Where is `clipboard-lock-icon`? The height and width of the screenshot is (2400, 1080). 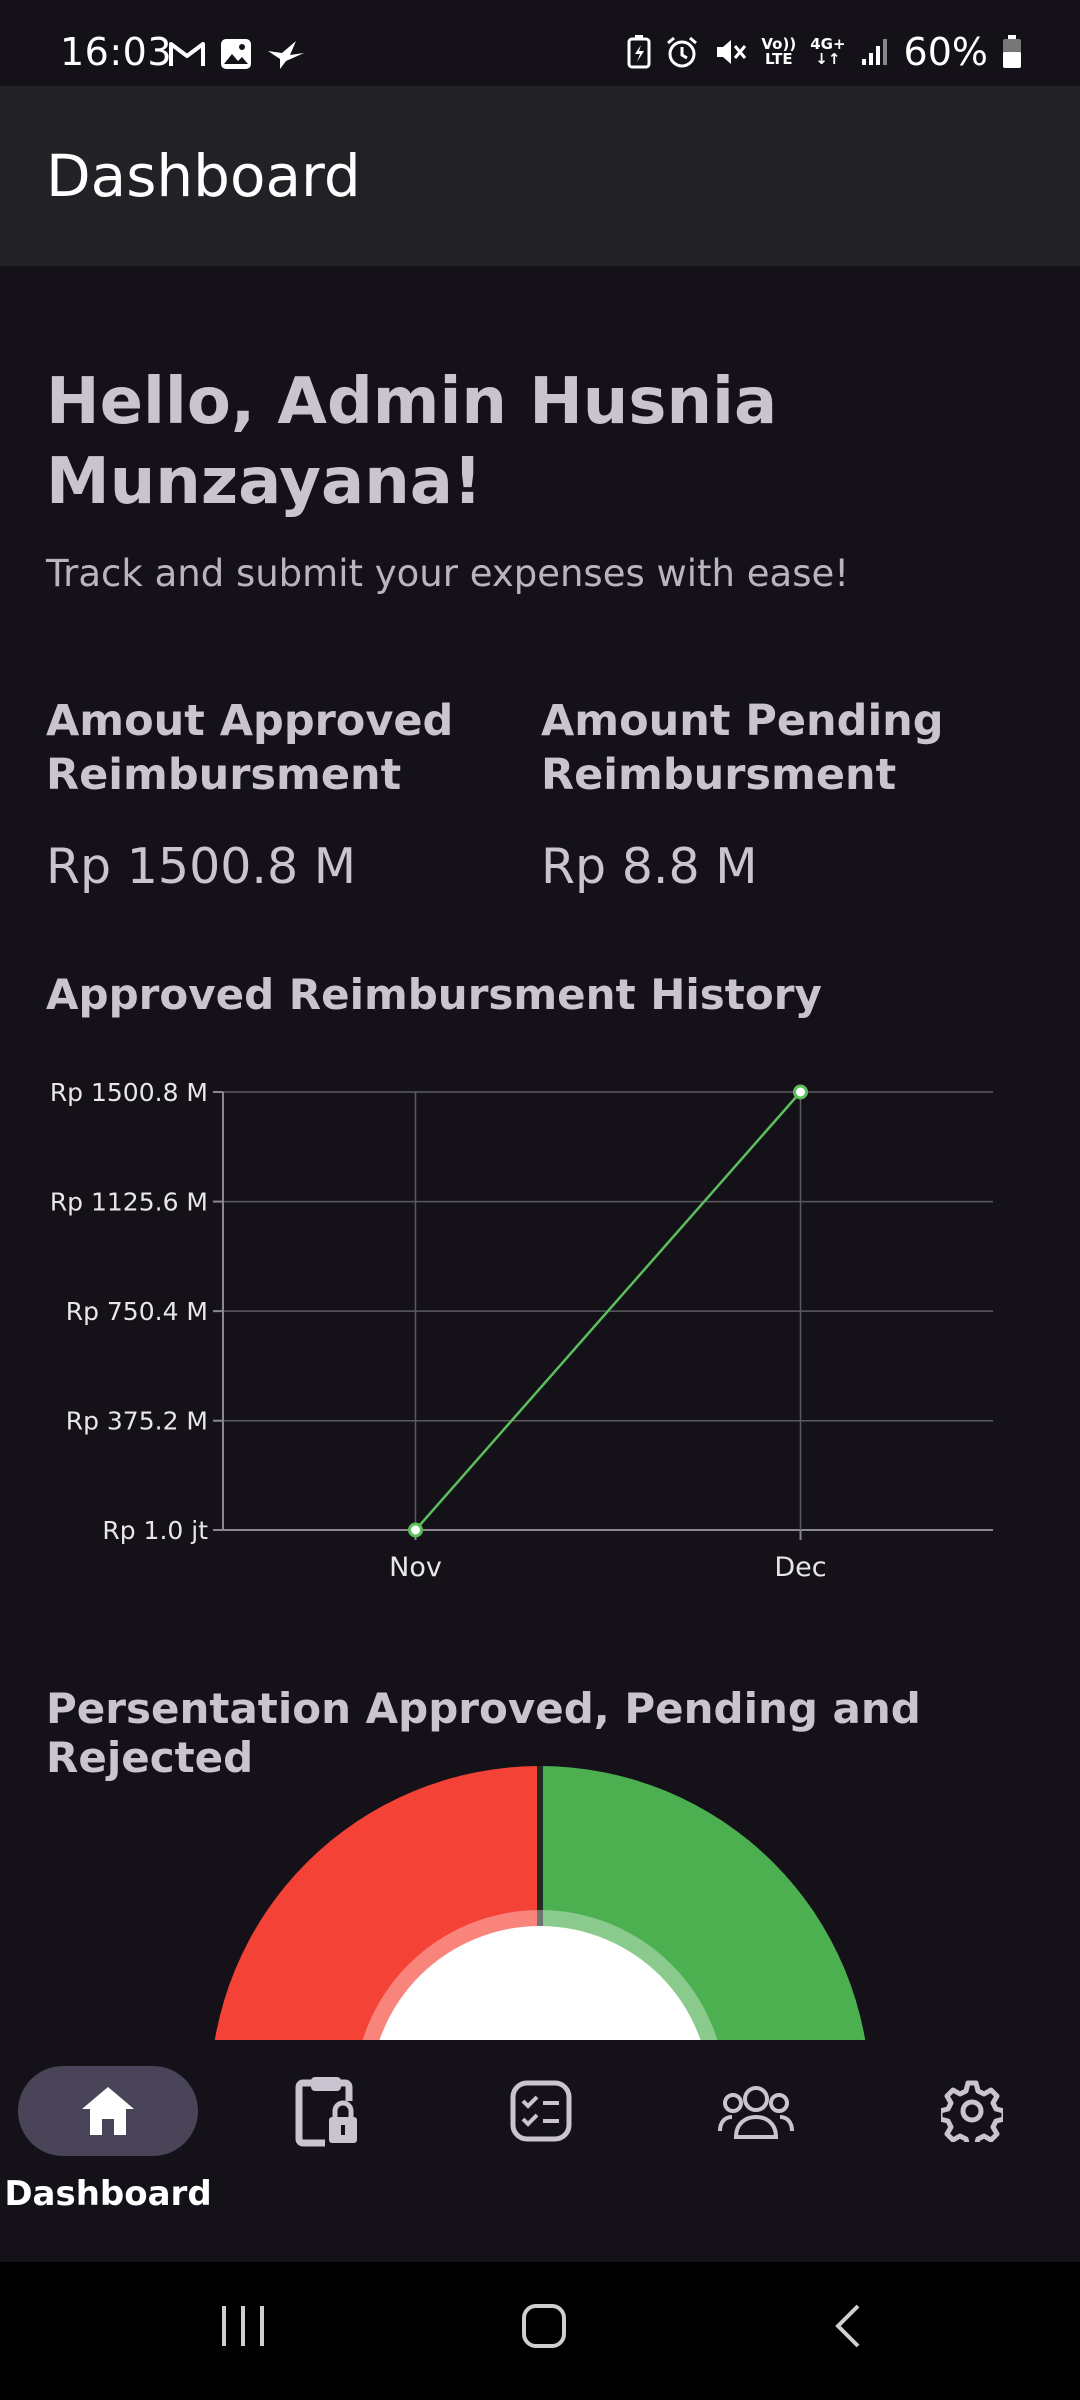 clipboard-lock-icon is located at coordinates (326, 2112).